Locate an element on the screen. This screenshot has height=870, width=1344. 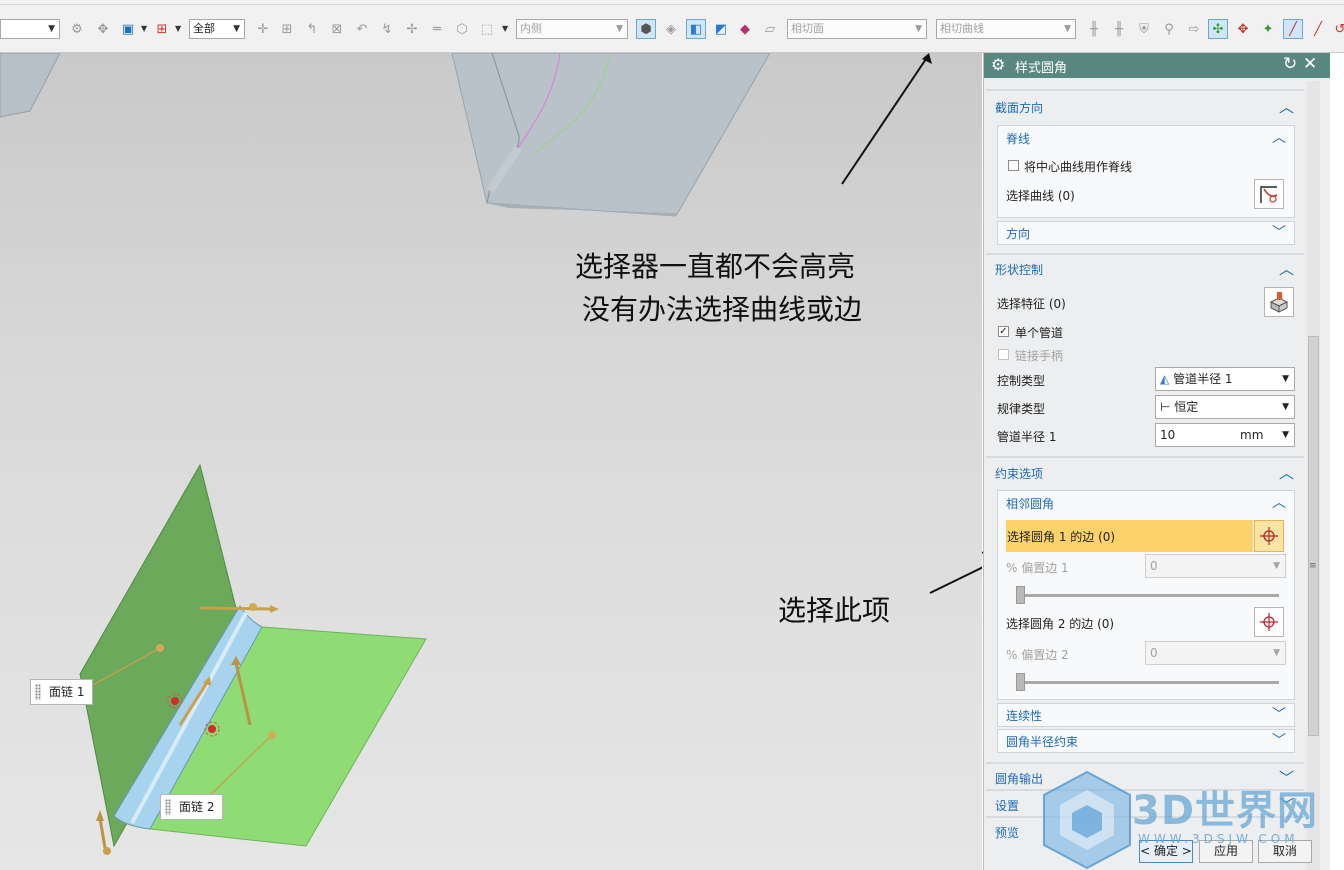
snap-quadrant-icon: ✢ is located at coordinates (412, 29).